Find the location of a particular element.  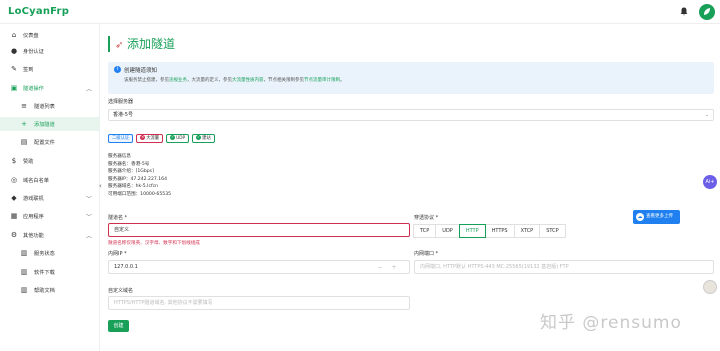

gamepad-icon: ◆ is located at coordinates (14, 198).